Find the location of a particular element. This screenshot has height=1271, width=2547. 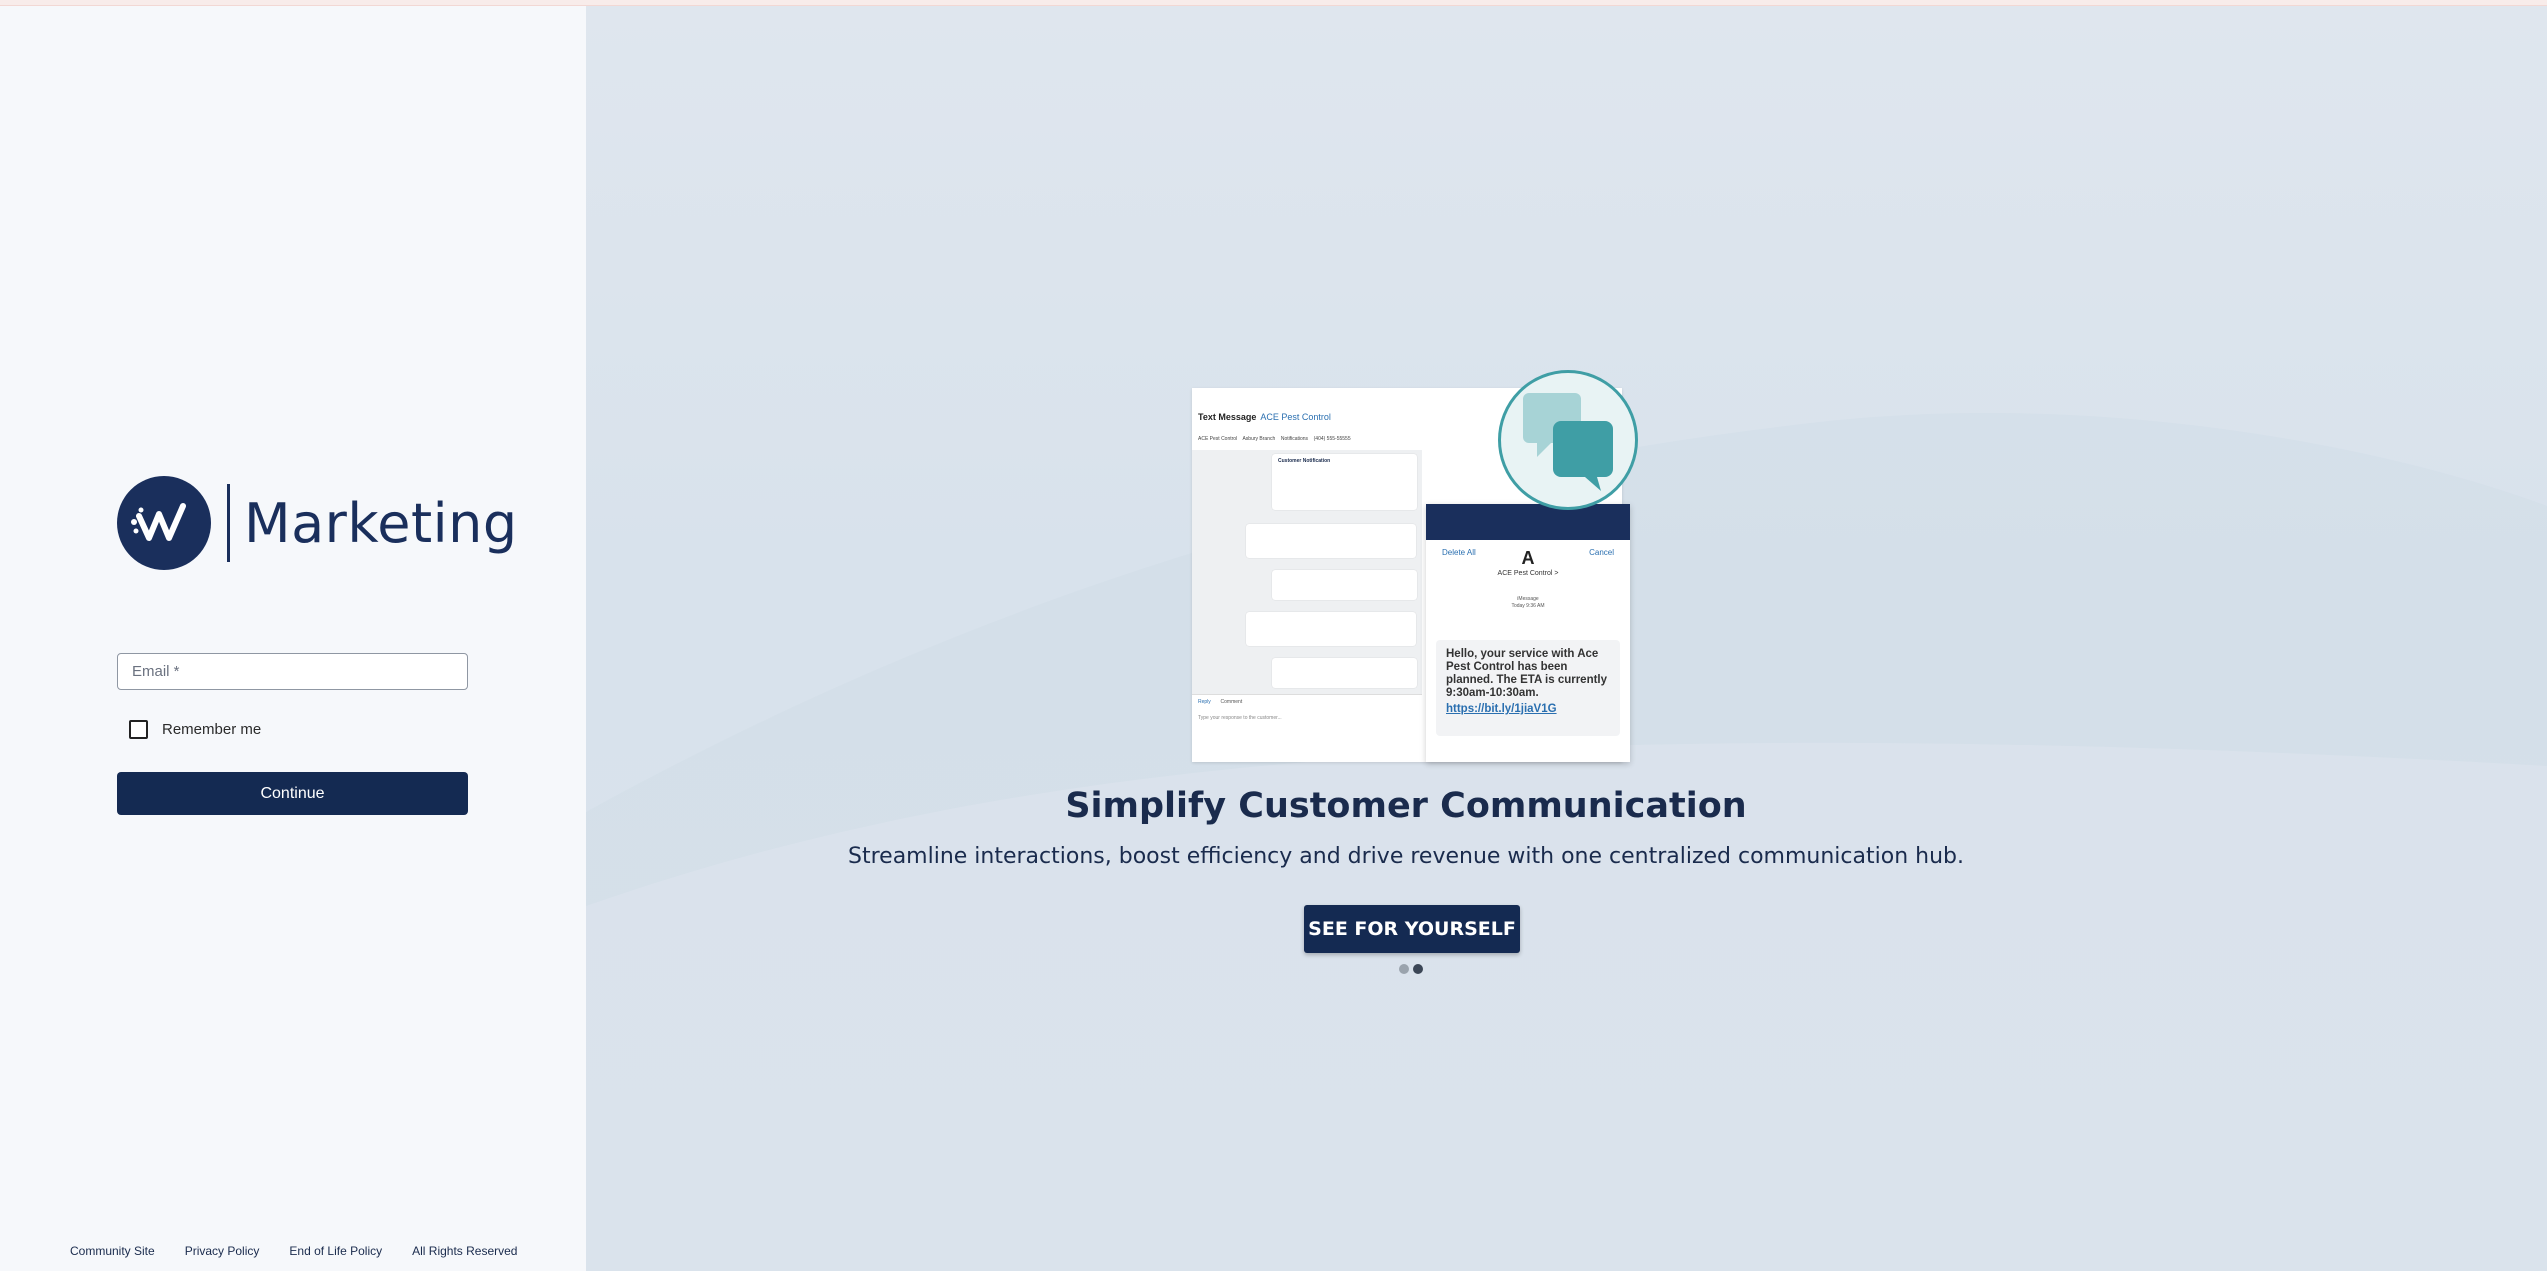

email-field is located at coordinates (292, 671).